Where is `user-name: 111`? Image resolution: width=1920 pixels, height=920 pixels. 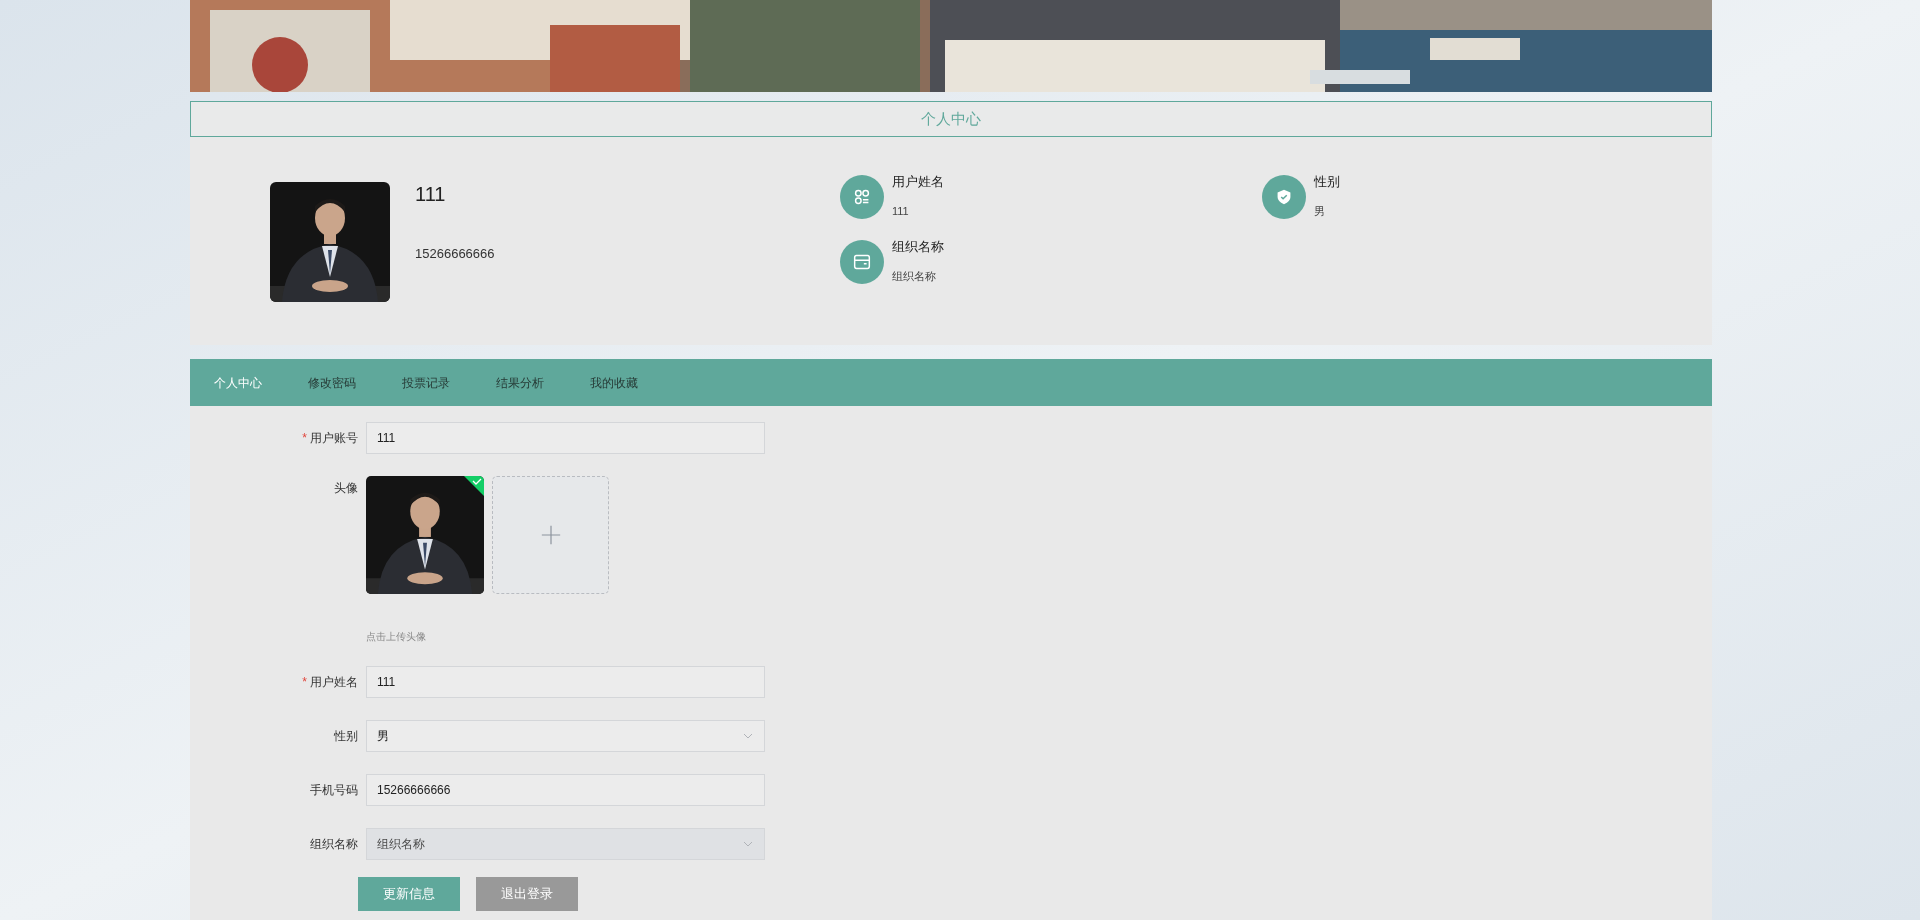
user-name: 111 is located at coordinates (431, 194).